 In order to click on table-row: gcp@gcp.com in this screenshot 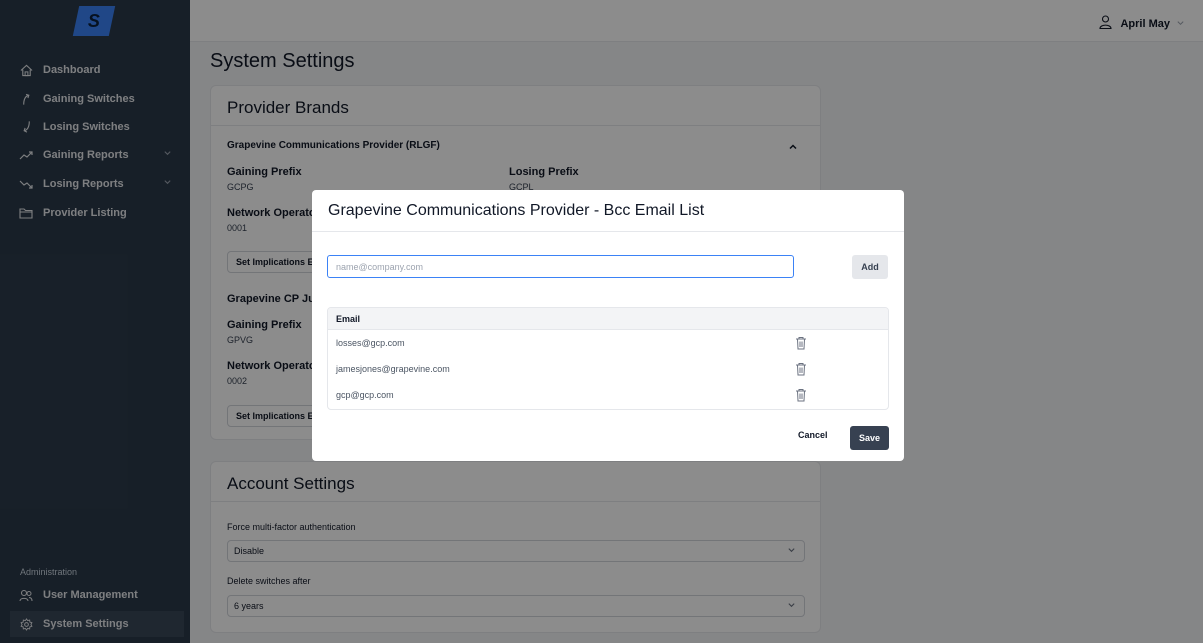, I will do `click(608, 395)`.